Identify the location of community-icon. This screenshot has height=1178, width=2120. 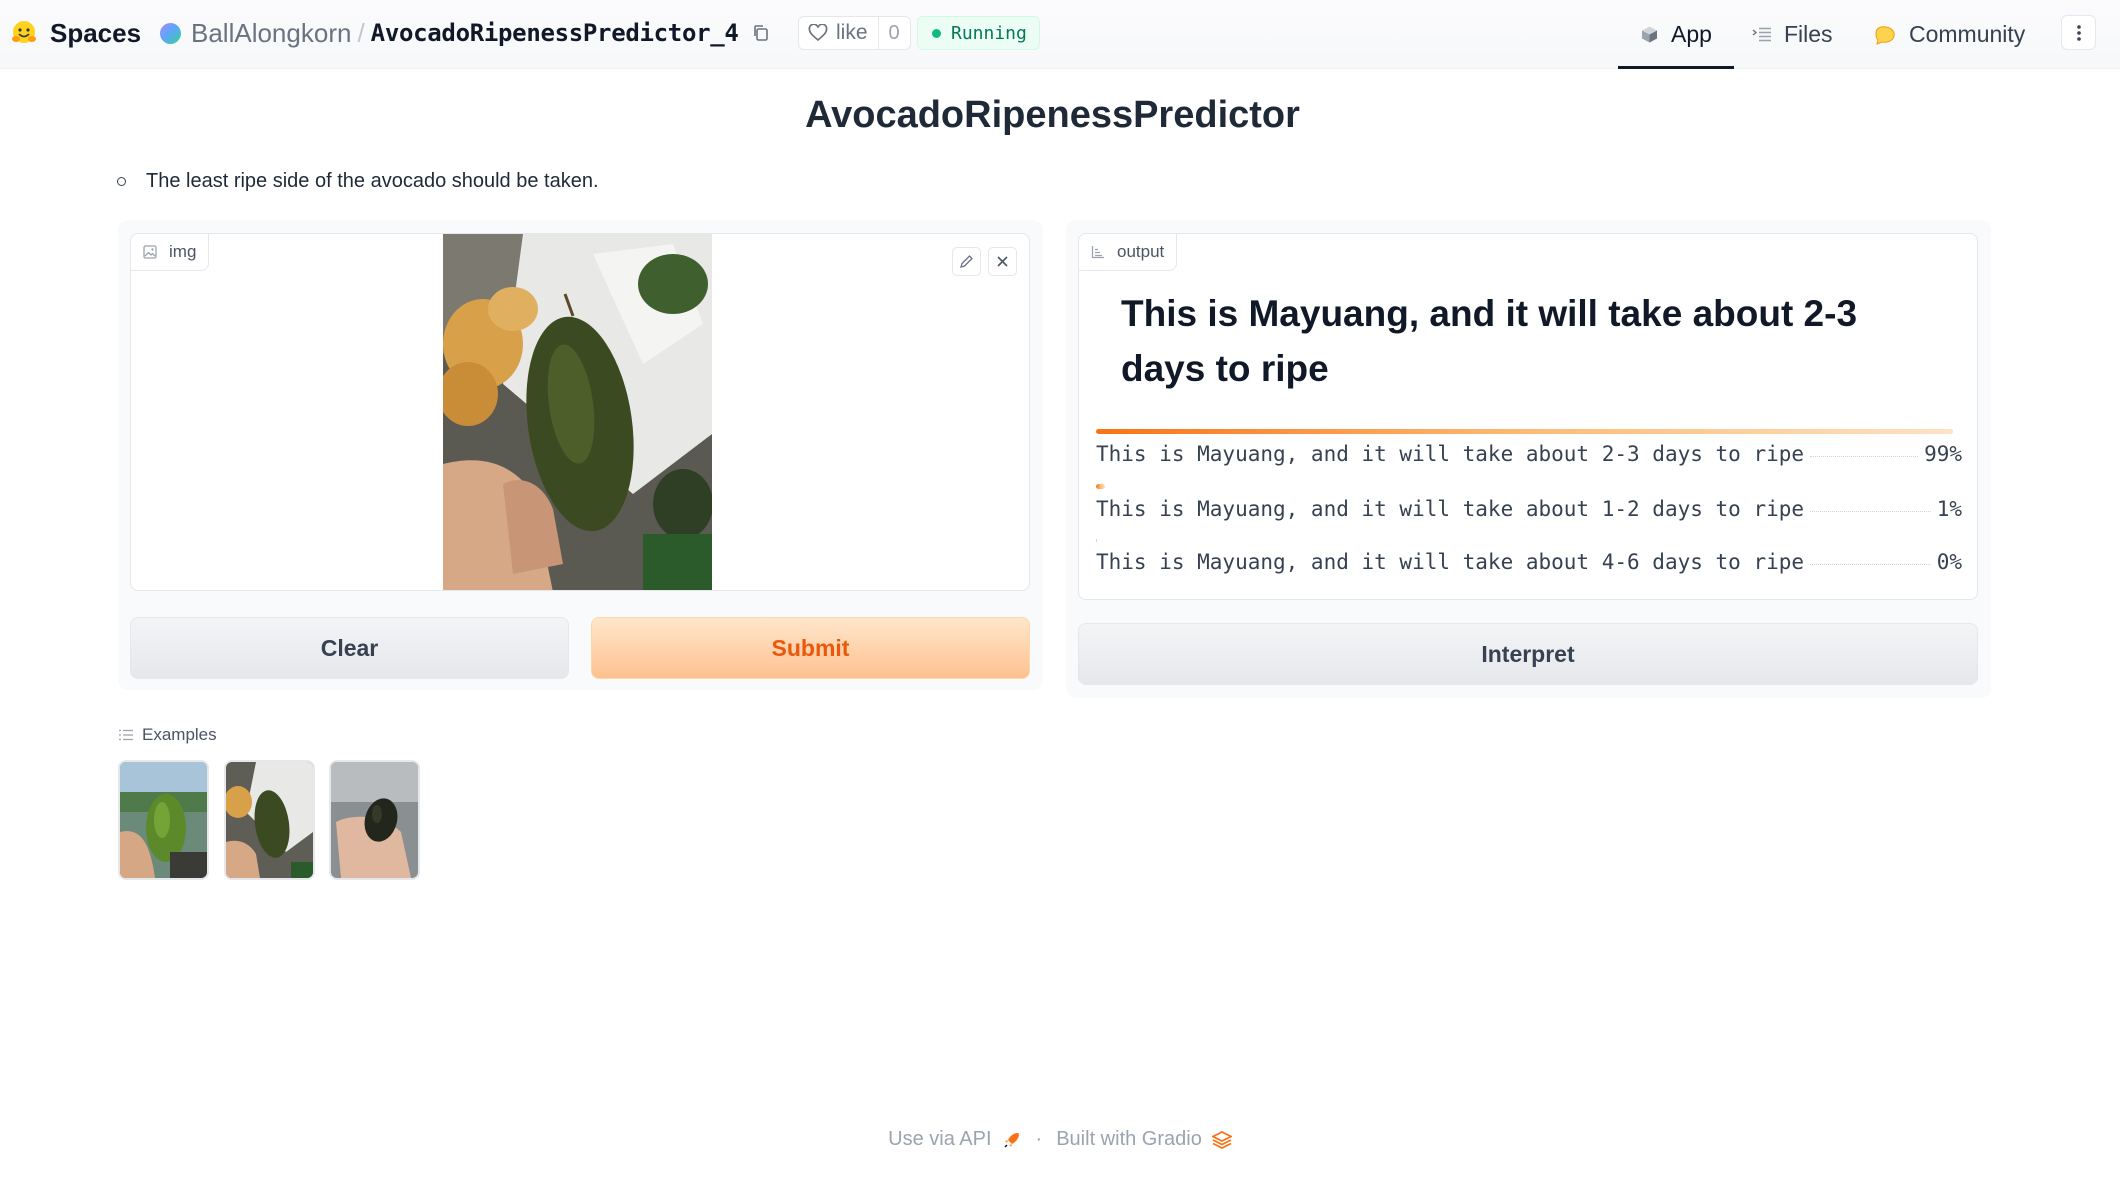
(1885, 35).